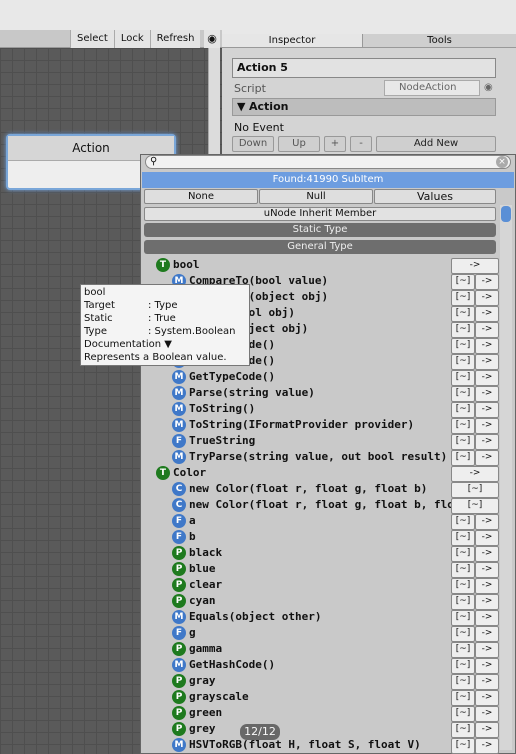 The width and height of the screenshot is (516, 754). I want to click on script-field: NodeAction, so click(432, 88).